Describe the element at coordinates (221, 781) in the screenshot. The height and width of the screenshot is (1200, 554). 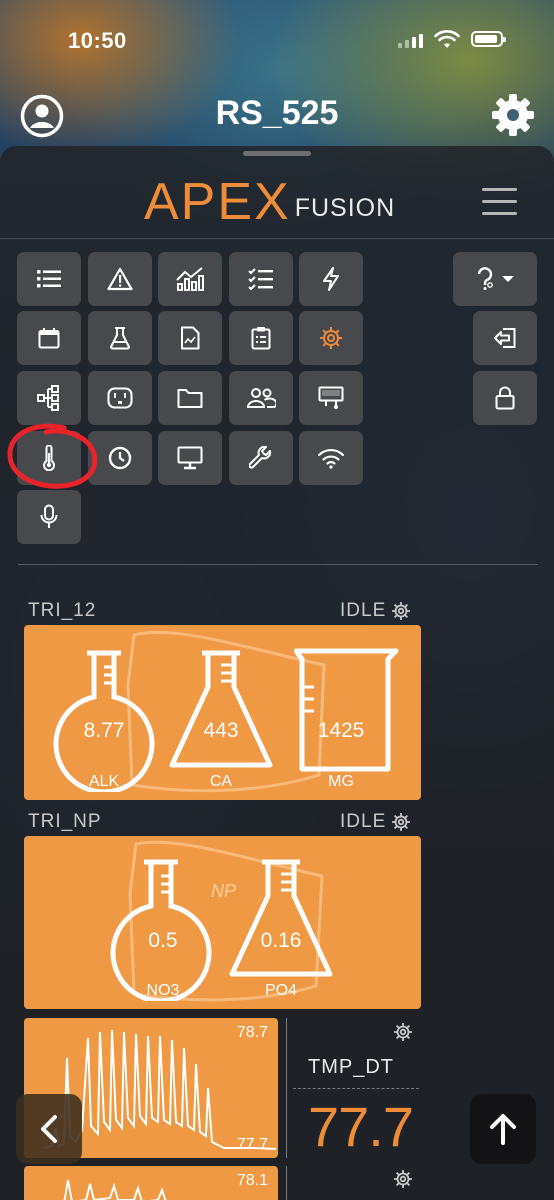
I see `ca-label: CA` at that location.